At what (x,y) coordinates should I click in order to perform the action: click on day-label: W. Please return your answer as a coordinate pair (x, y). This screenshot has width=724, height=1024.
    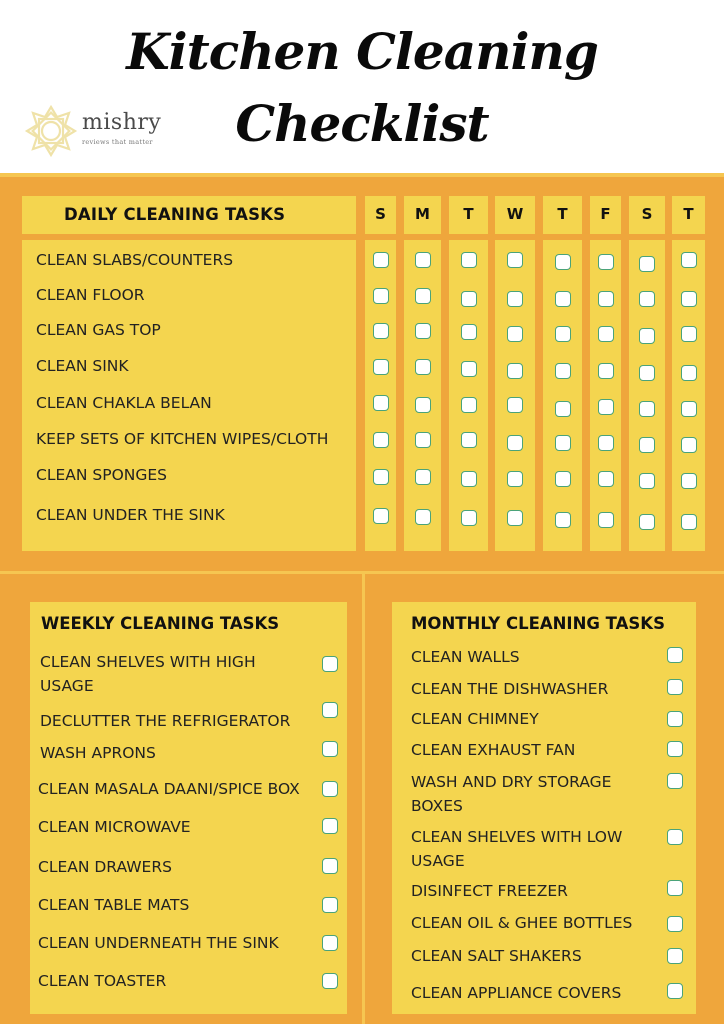
    Looking at the image, I should click on (515, 214).